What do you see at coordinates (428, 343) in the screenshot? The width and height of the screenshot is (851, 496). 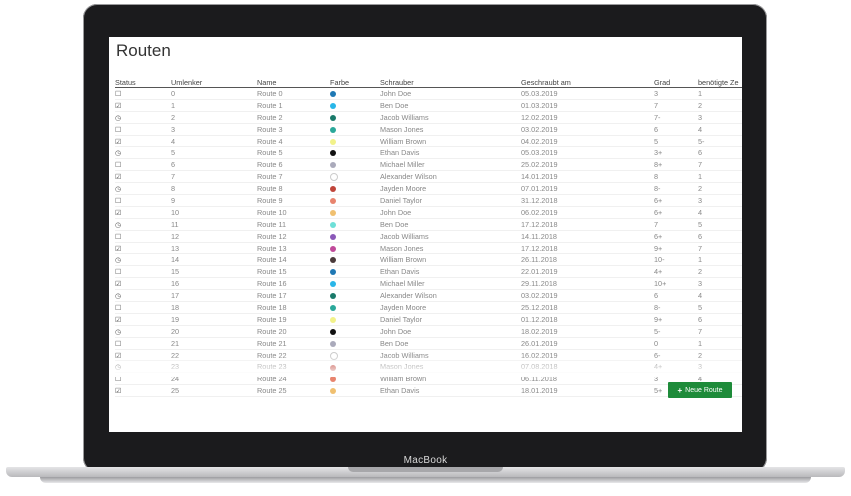 I see `table-row: ☐ 21 Route 21 Ben Doe 26.01.2019 0 1` at bounding box center [428, 343].